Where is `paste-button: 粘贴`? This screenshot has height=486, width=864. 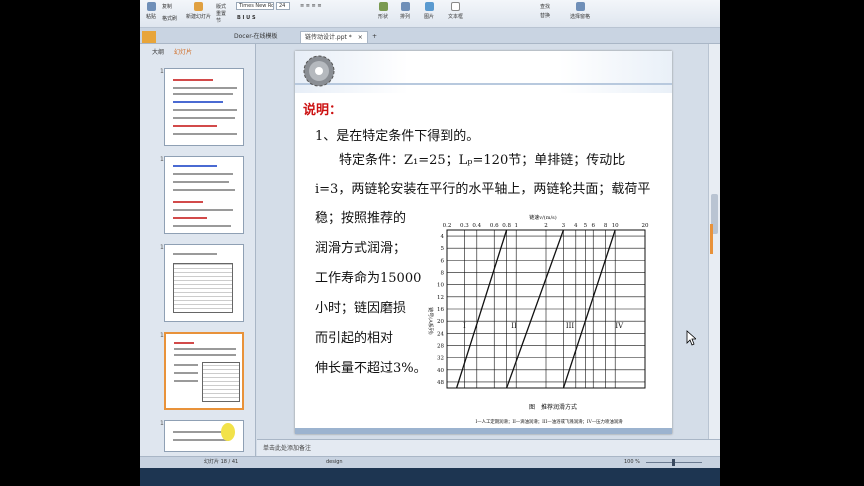
paste-button: 粘贴 is located at coordinates (151, 11).